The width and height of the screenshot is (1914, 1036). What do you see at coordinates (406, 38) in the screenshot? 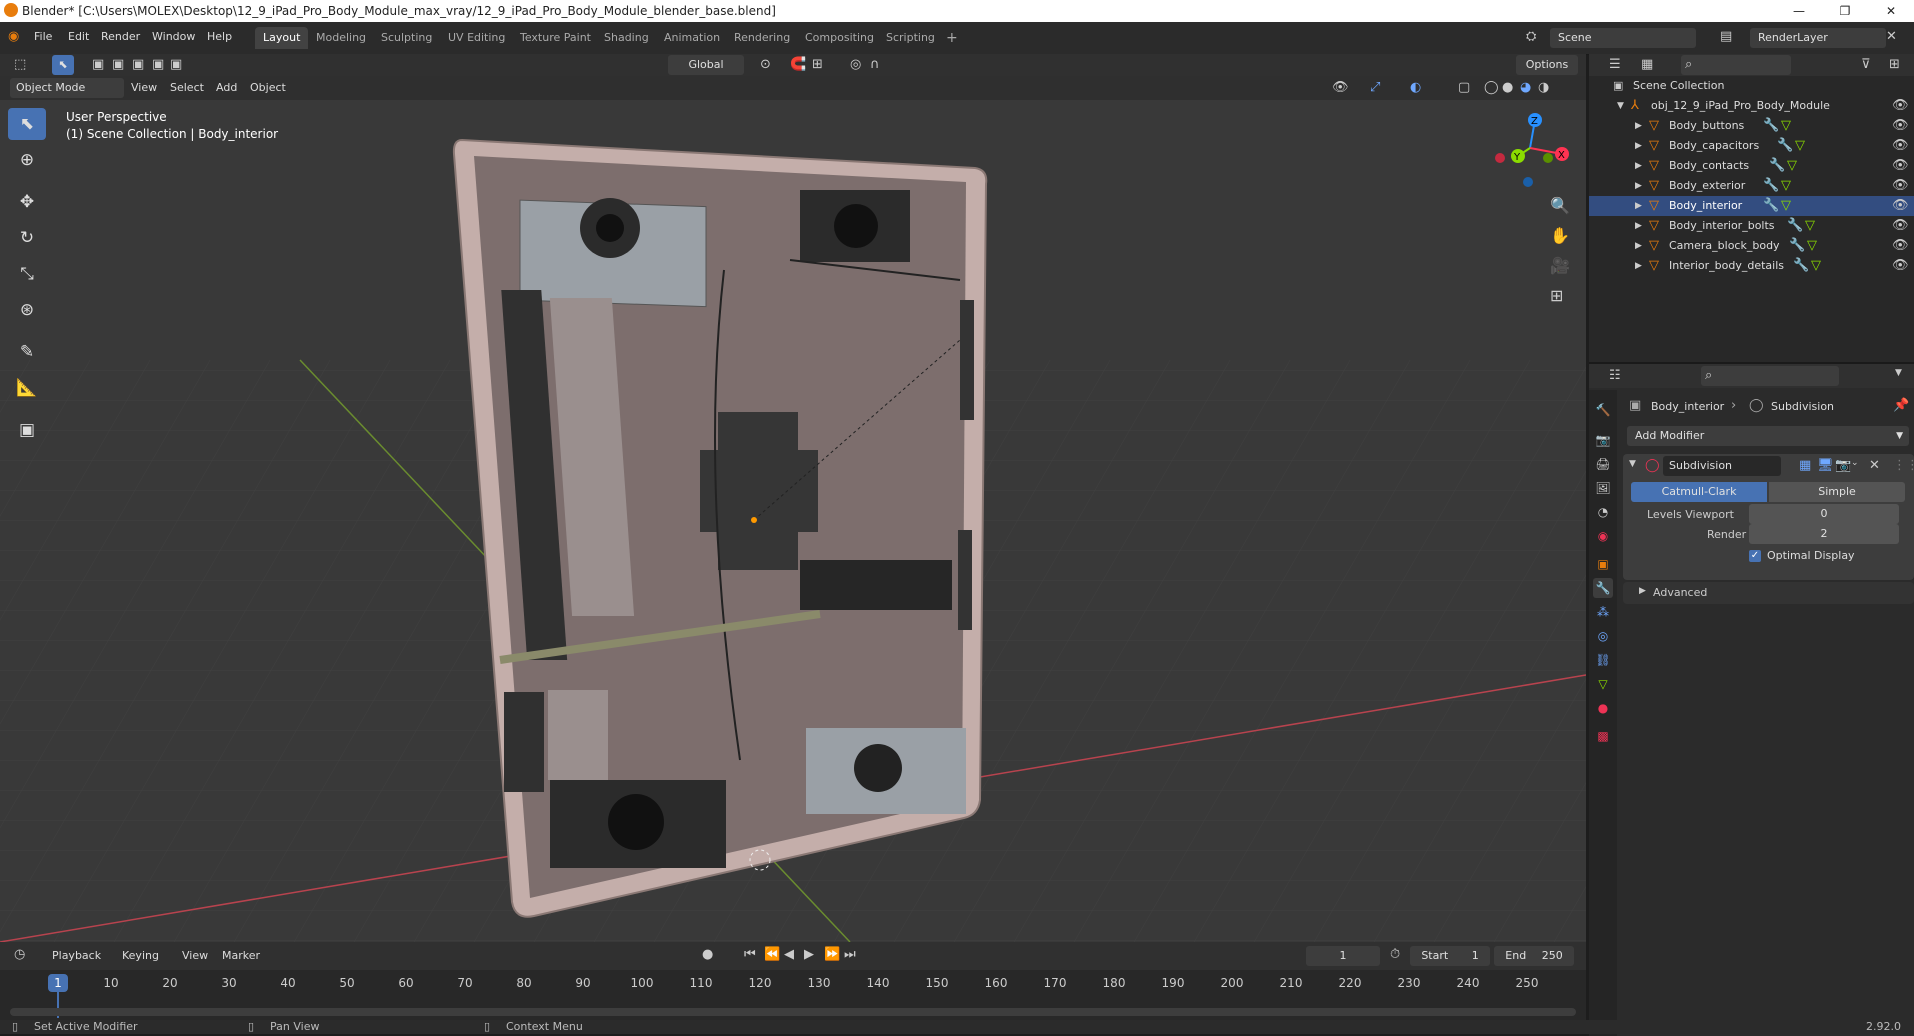
I see `tab-sculpting: Sculpting` at bounding box center [406, 38].